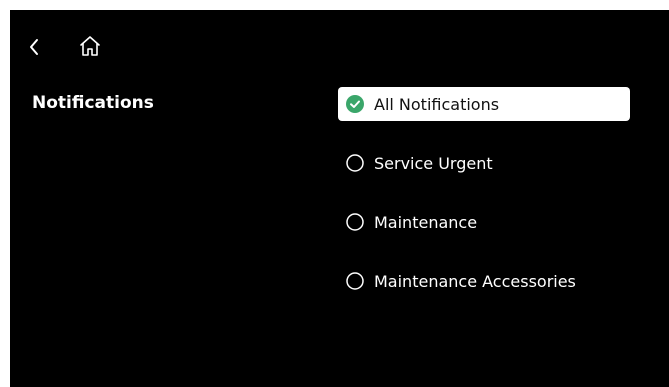 This screenshot has height=387, width=669. I want to click on back-button, so click(34, 47).